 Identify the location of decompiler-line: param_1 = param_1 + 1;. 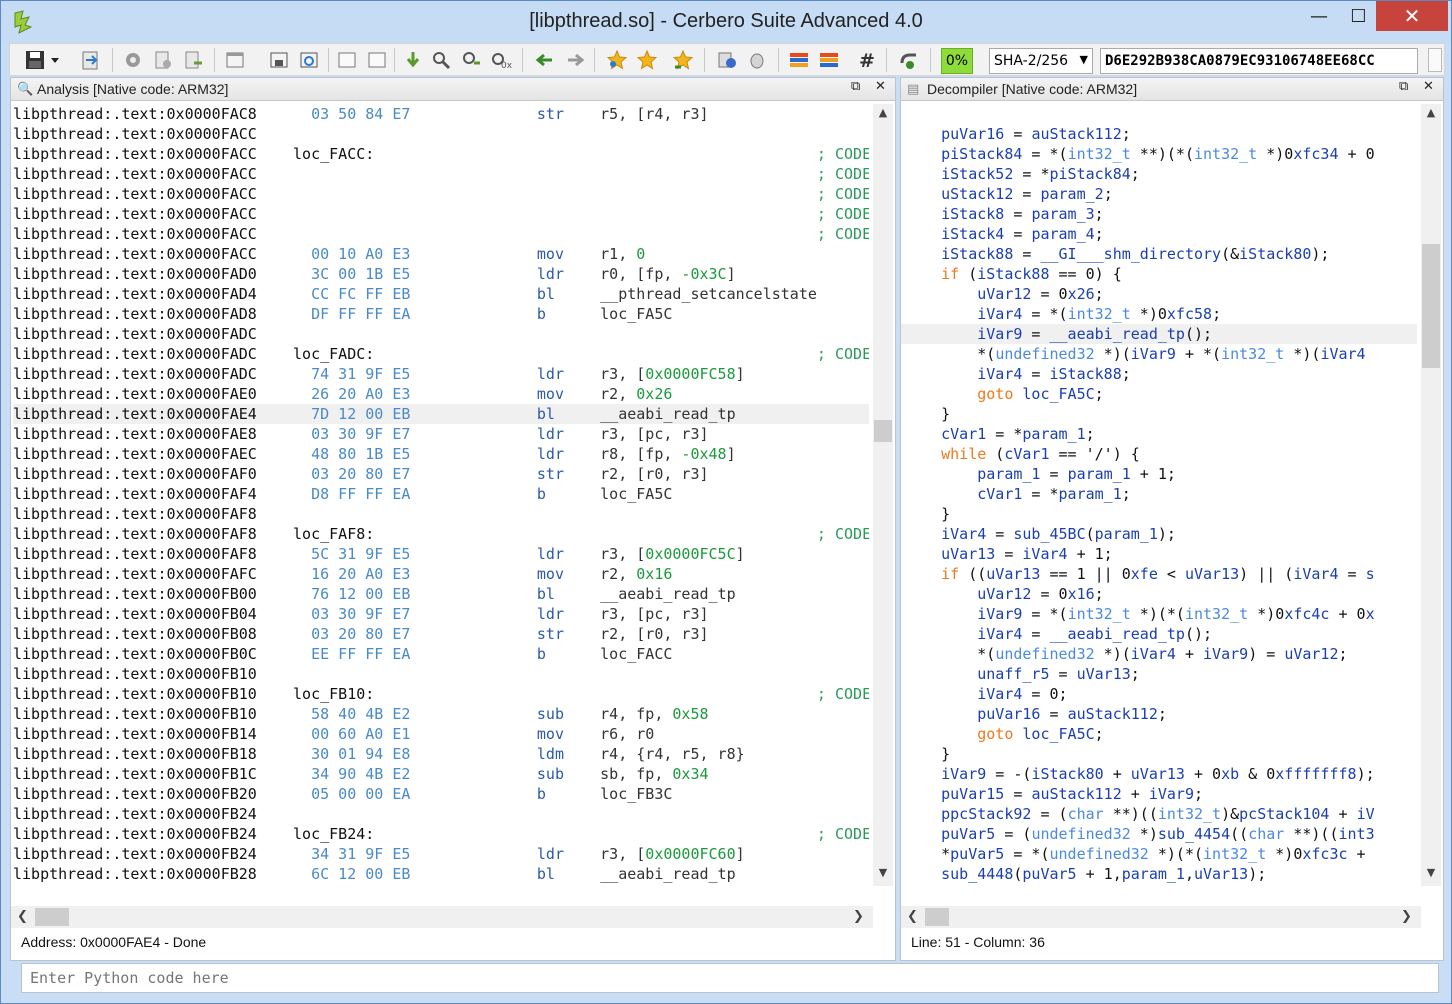
(1159, 474).